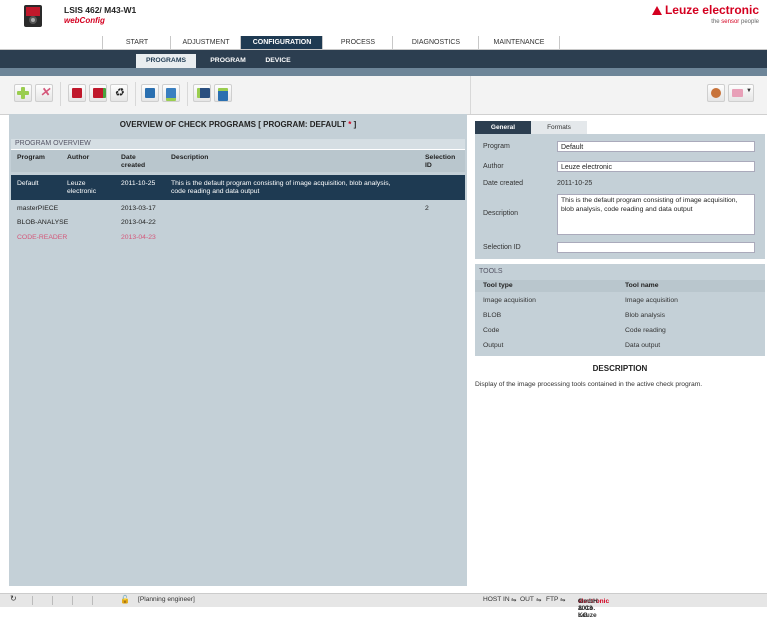  I want to click on tool-name: Code reading, so click(645, 330).